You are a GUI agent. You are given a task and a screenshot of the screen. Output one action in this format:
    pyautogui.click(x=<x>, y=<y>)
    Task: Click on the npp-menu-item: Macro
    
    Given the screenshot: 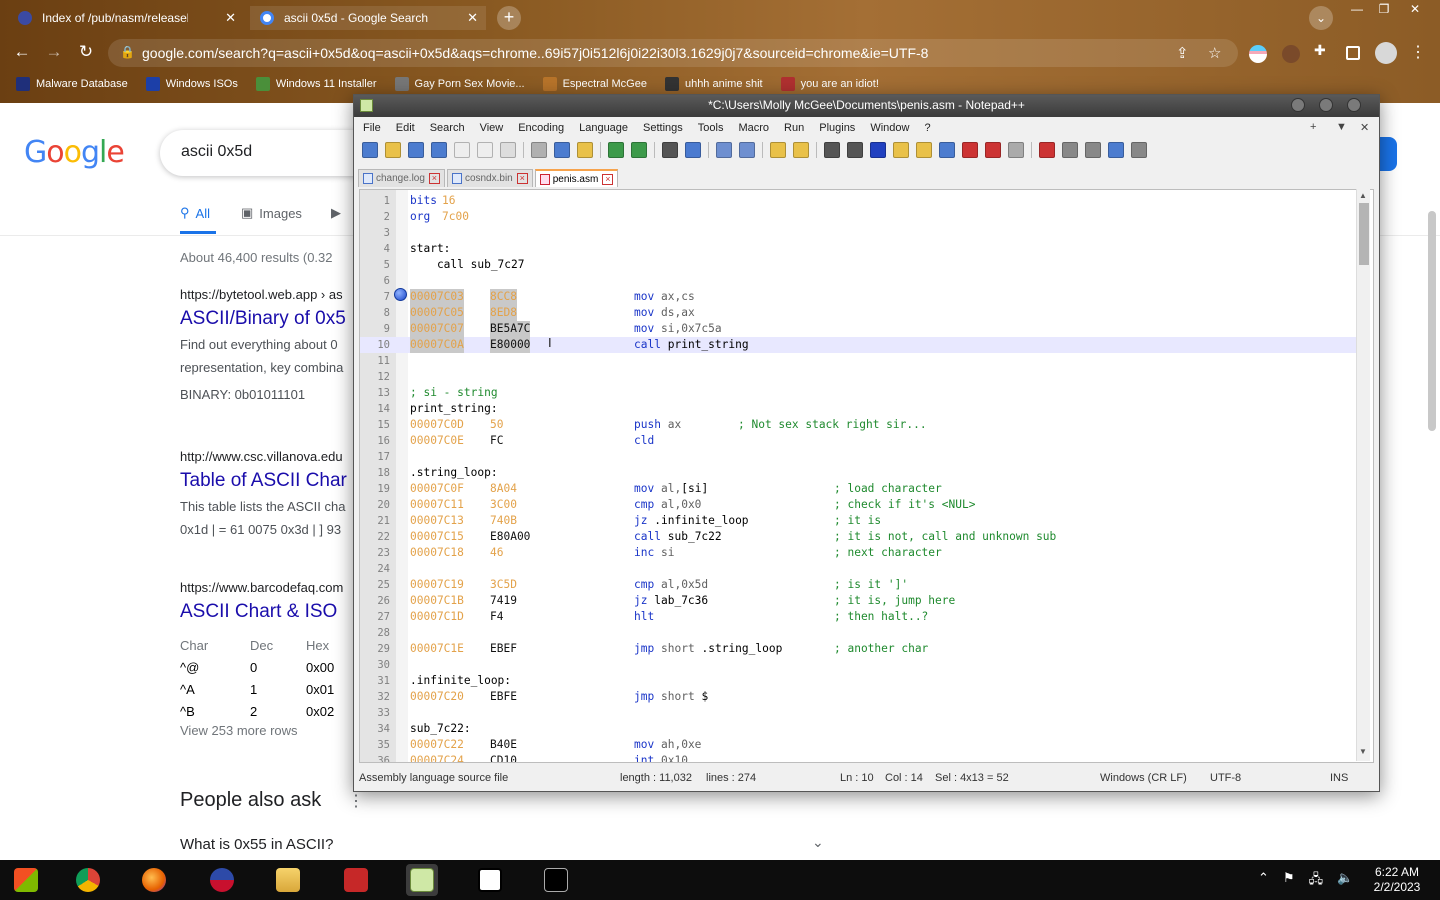 What is the action you would take?
    pyautogui.click(x=753, y=128)
    